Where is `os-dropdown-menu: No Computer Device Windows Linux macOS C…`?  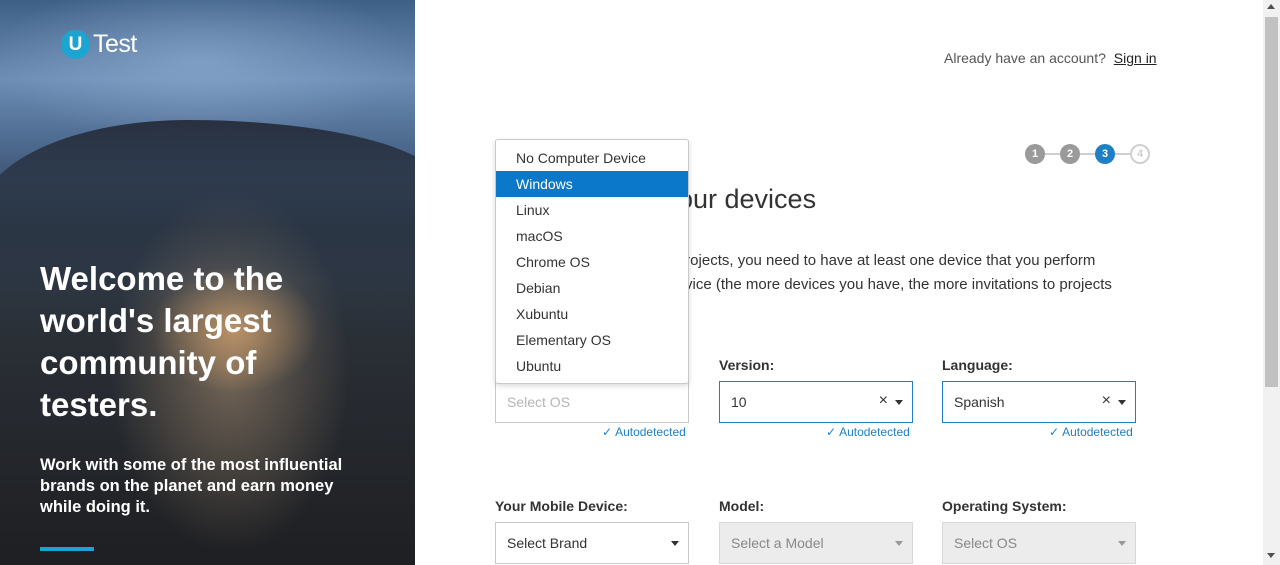 os-dropdown-menu: No Computer Device Windows Linux macOS C… is located at coordinates (592, 261).